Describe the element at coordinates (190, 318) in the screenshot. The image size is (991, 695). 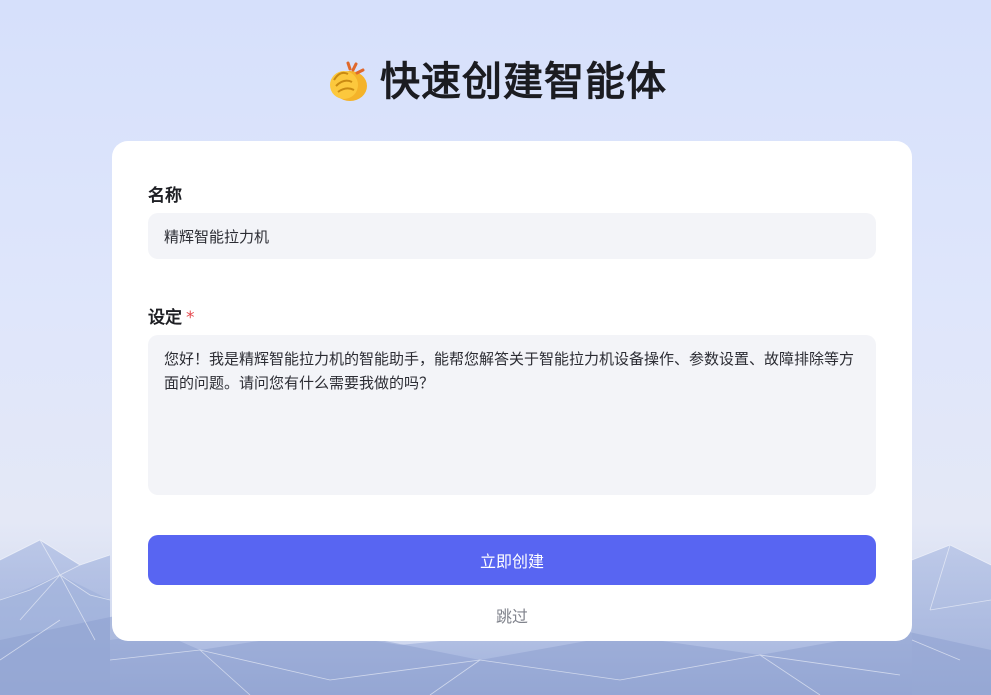
I see `required-asterisk: *` at that location.